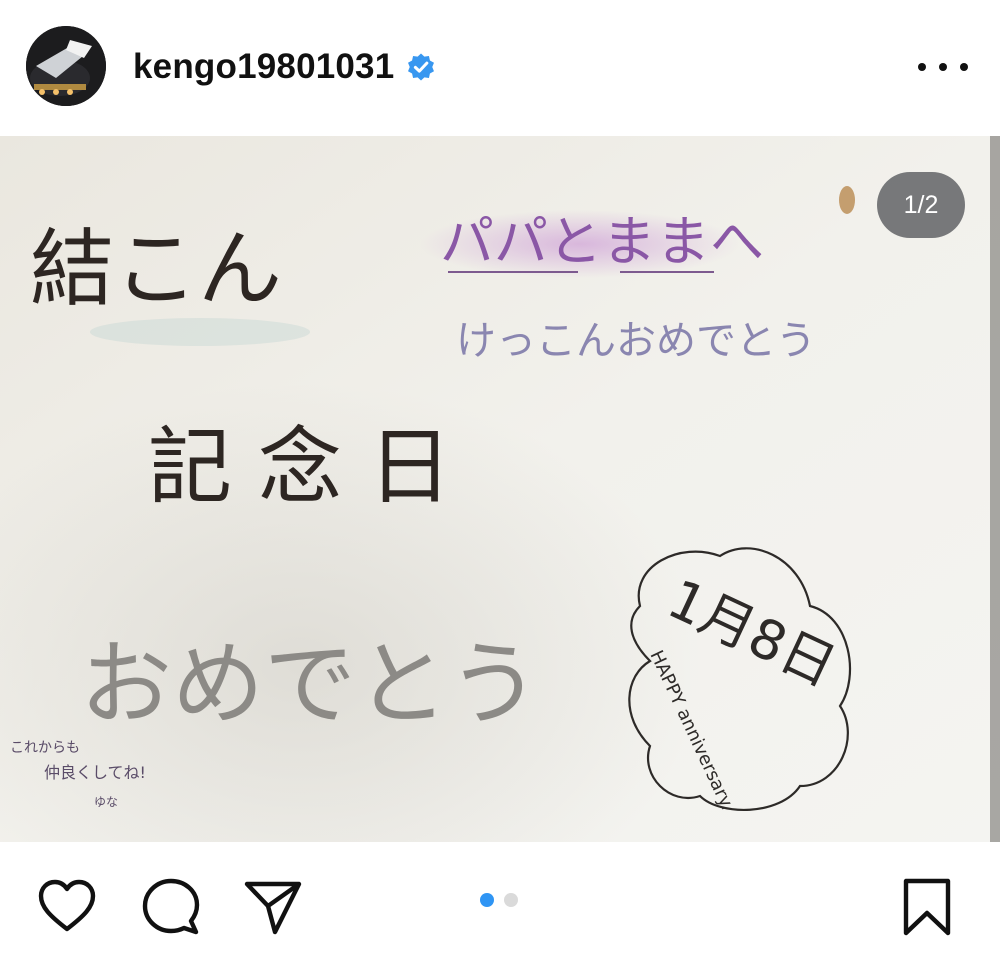 The image size is (1000, 954). Describe the element at coordinates (45, 748) in the screenshot. I see `card-note-line1: これからも` at that location.